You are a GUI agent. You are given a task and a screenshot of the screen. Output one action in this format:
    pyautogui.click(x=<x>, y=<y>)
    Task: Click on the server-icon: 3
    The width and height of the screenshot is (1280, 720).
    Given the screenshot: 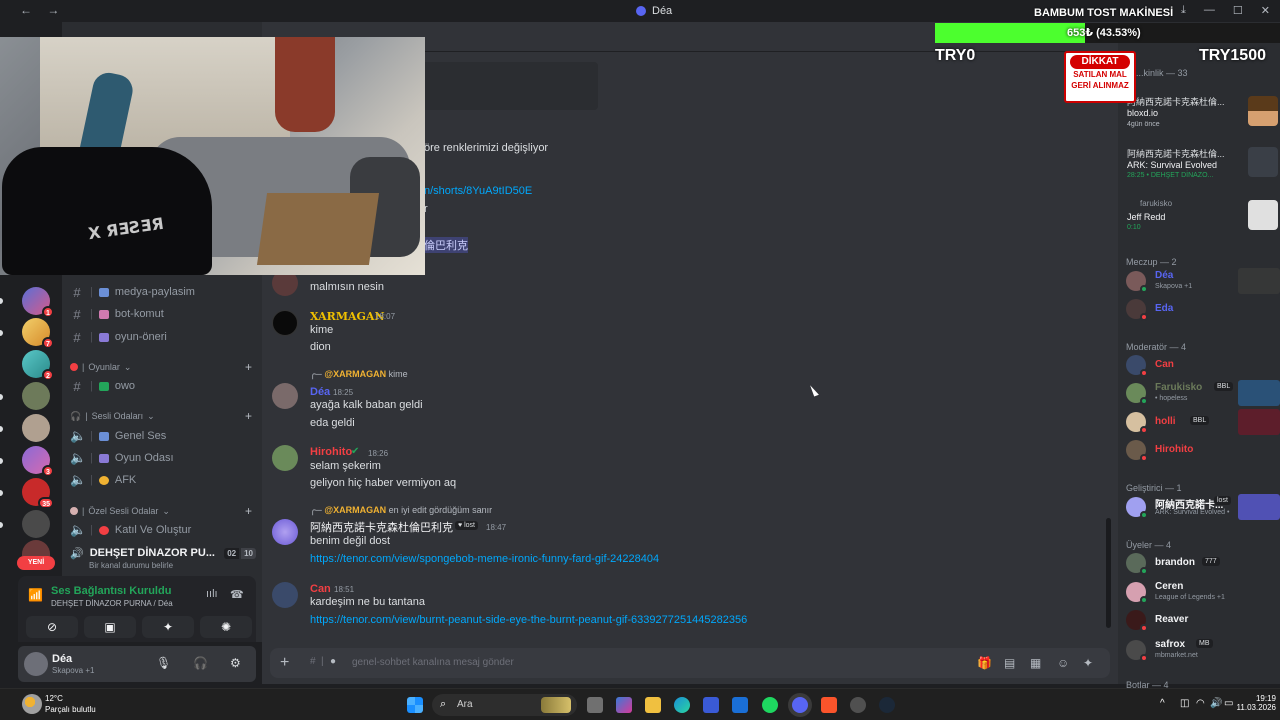 What is the action you would take?
    pyautogui.click(x=38, y=461)
    